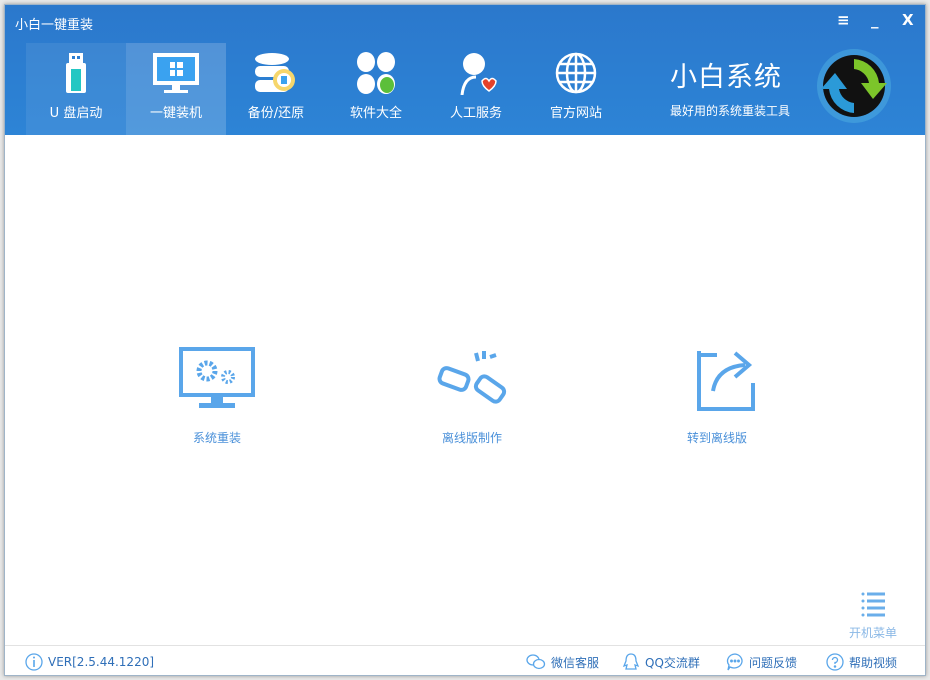 Image resolution: width=930 pixels, height=680 pixels. I want to click on help-icon, so click(835, 662).